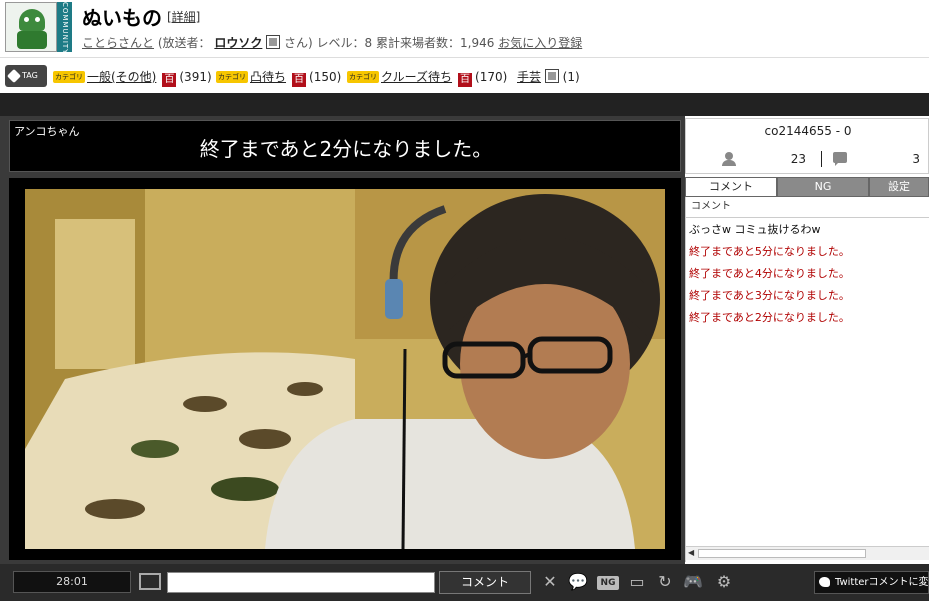 The height and width of the screenshot is (601, 929). Describe the element at coordinates (724, 582) in the screenshot. I see `settings-gear-icon: ⚙` at that location.